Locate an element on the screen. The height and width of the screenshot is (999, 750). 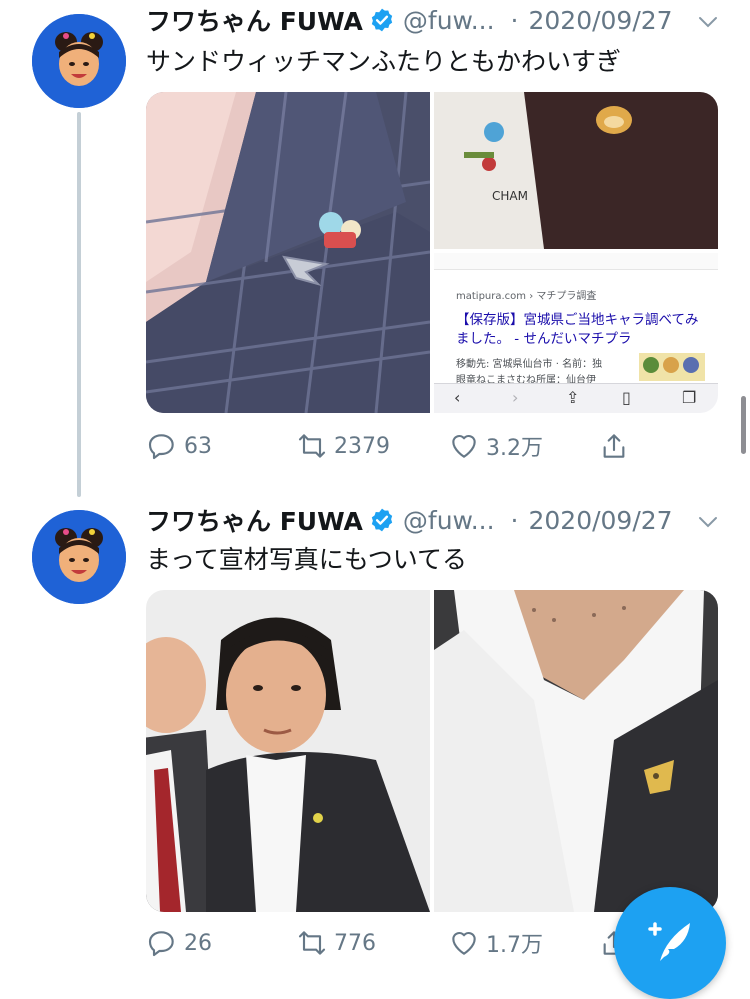
like-button: 3.2万 is located at coordinates (495, 446).